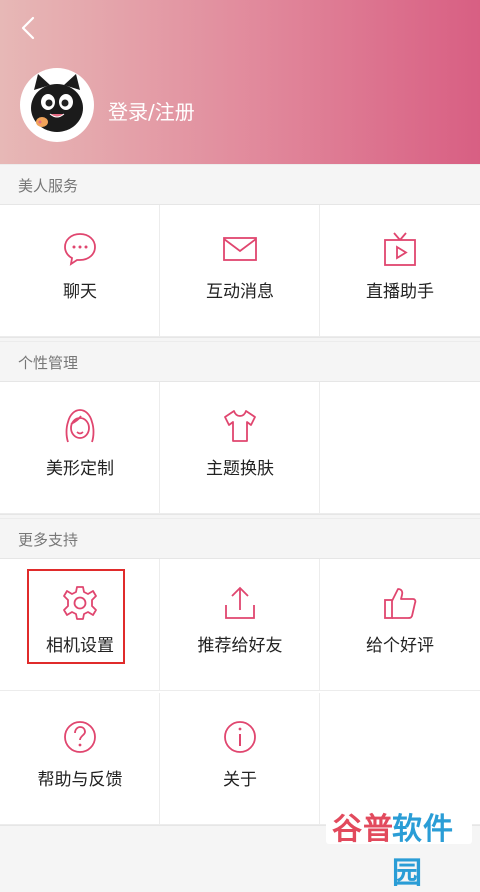  I want to click on cat-avatar-icon, so click(57, 103).